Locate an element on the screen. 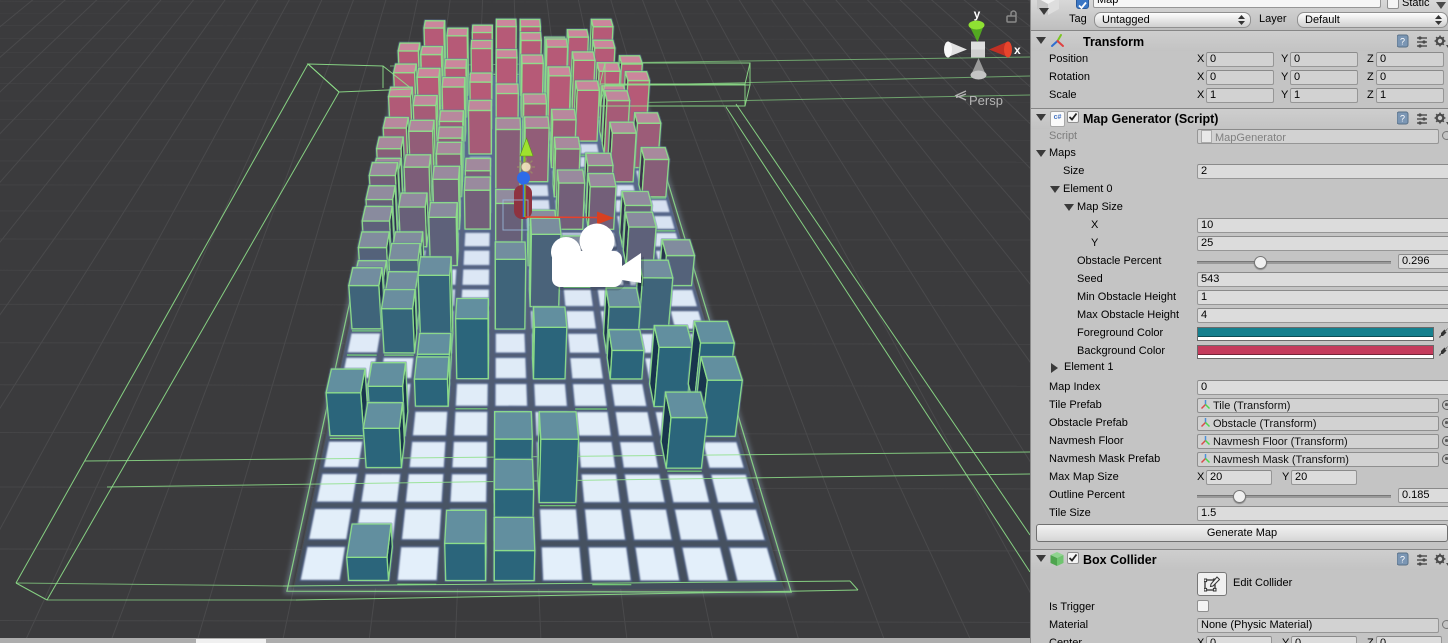  svg-text: Persp is located at coordinates (986, 100).